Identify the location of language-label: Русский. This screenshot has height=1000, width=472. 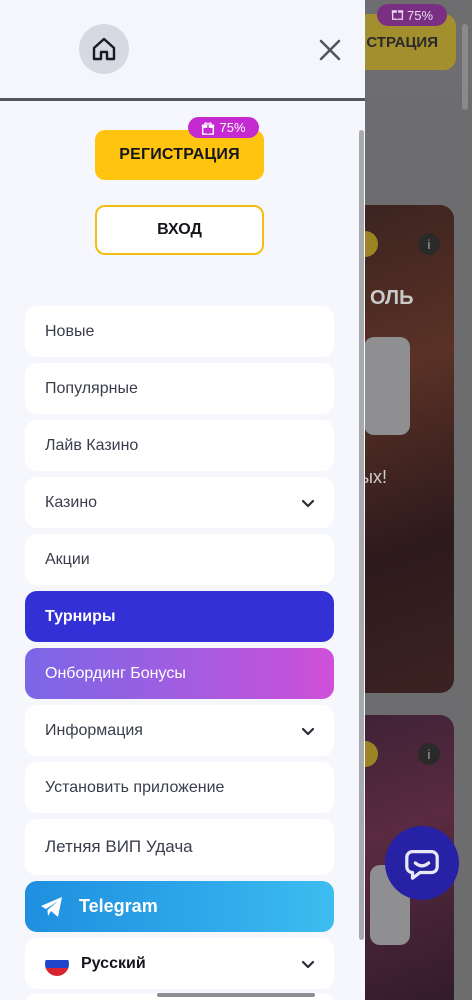
(113, 963).